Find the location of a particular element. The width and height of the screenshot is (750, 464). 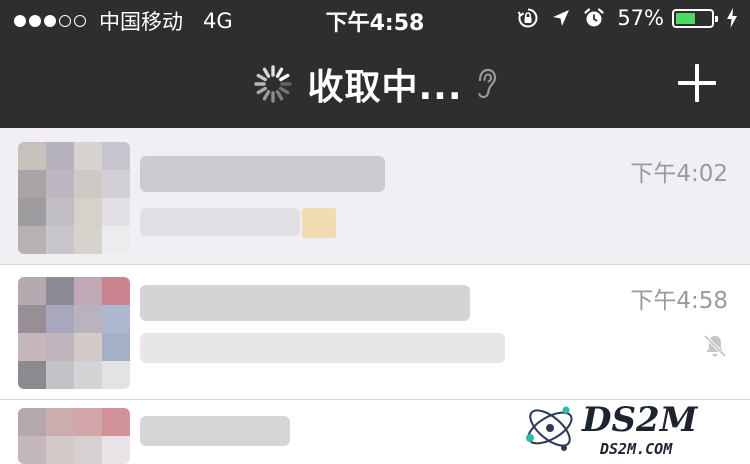

chat-time: 下午4:02 is located at coordinates (679, 174).